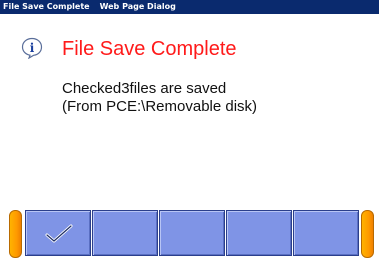 The width and height of the screenshot is (379, 262). I want to click on window-title: File Save Complete, so click(46, 6).